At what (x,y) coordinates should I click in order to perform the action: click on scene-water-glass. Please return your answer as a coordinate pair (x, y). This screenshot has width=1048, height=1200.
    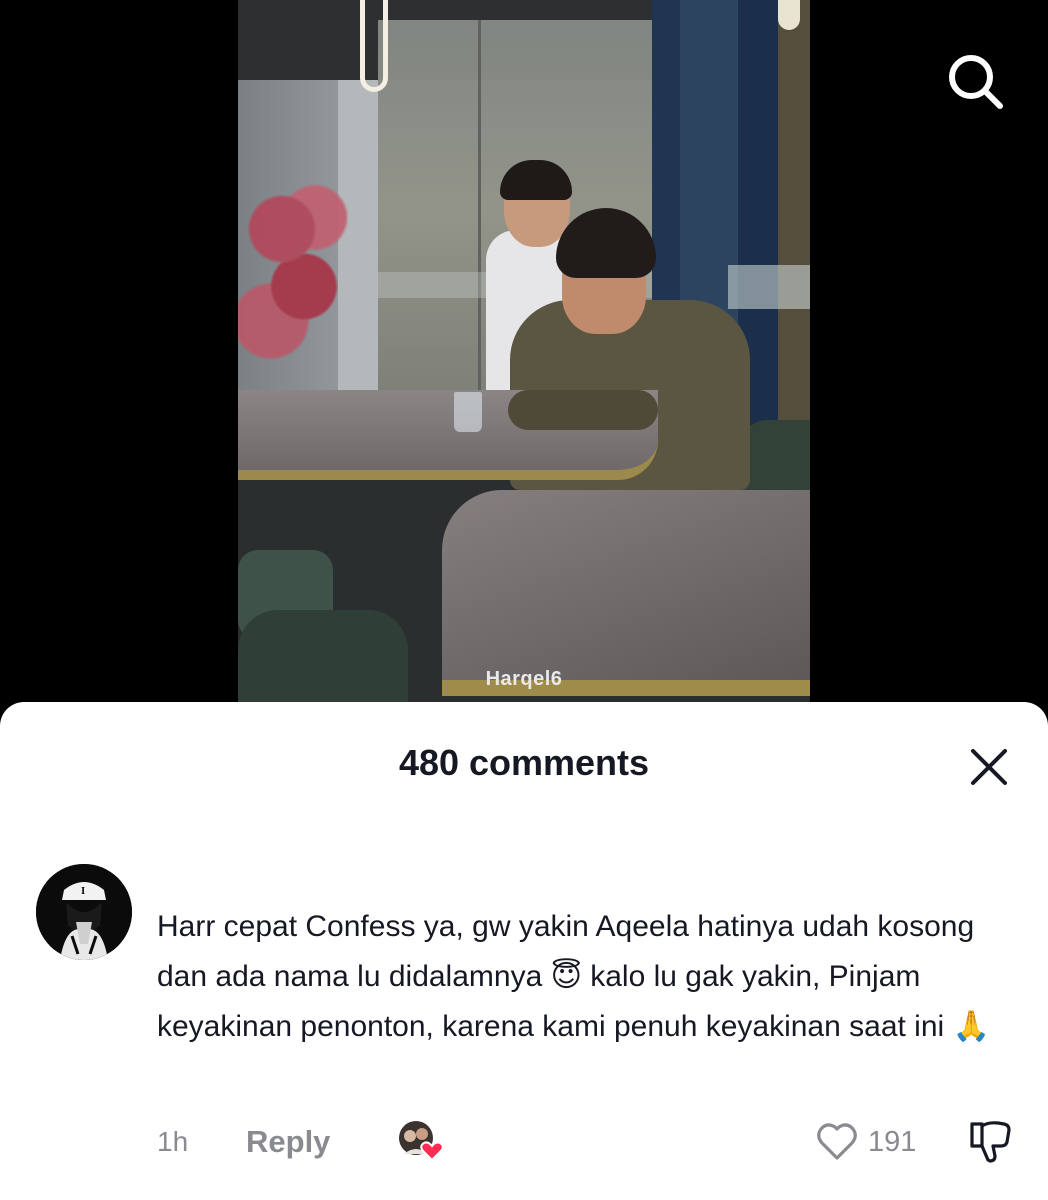
    Looking at the image, I should click on (468, 412).